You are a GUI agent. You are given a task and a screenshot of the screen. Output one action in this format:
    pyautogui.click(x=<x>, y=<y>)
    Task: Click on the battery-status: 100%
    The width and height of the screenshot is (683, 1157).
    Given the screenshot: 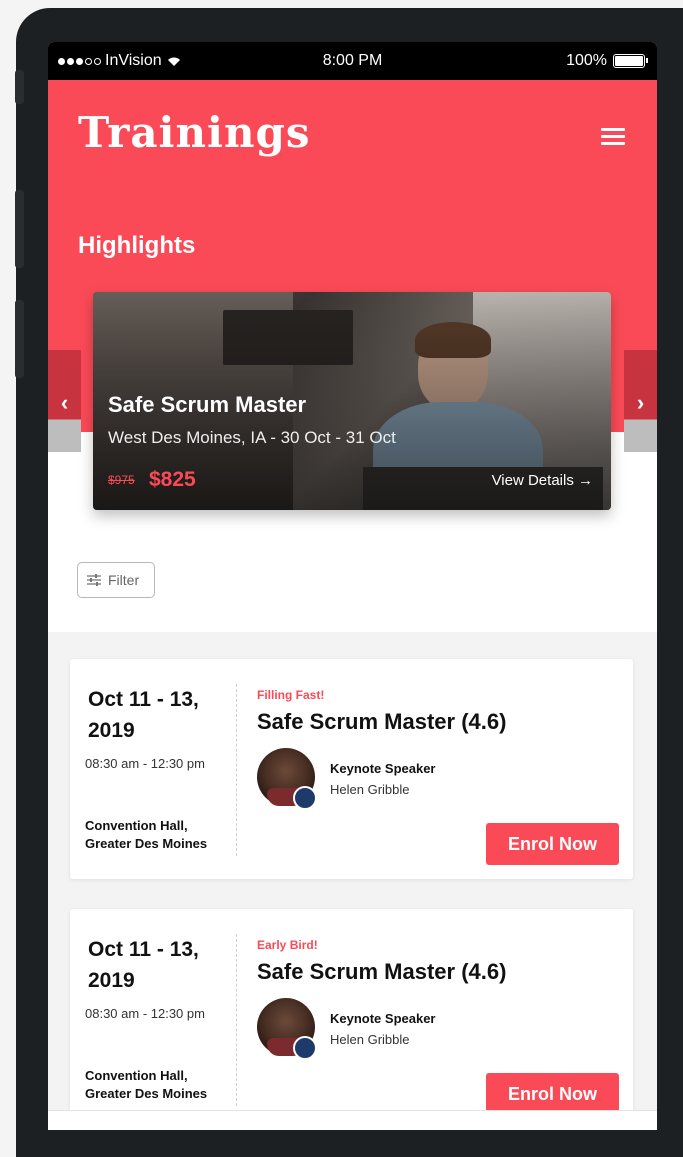 What is the action you would take?
    pyautogui.click(x=607, y=61)
    